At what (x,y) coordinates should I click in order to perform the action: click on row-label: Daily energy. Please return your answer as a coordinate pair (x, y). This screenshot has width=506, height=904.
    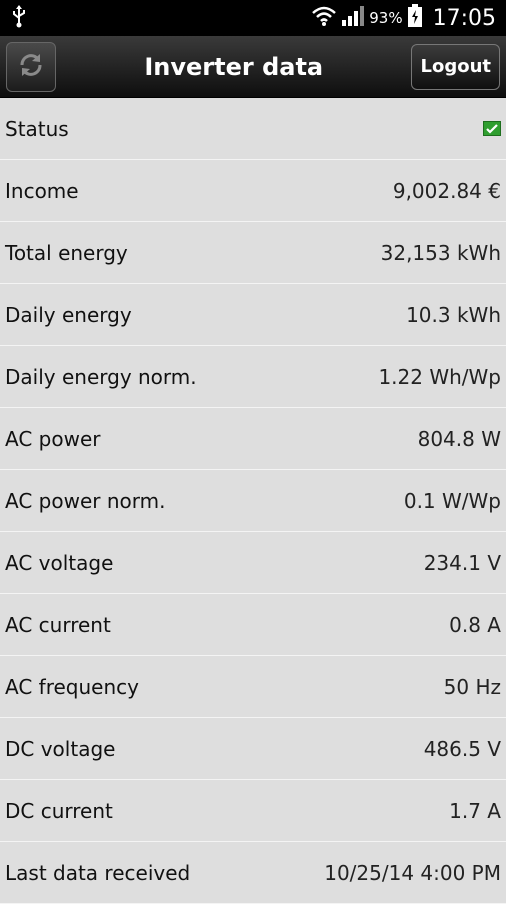
    Looking at the image, I should click on (68, 314).